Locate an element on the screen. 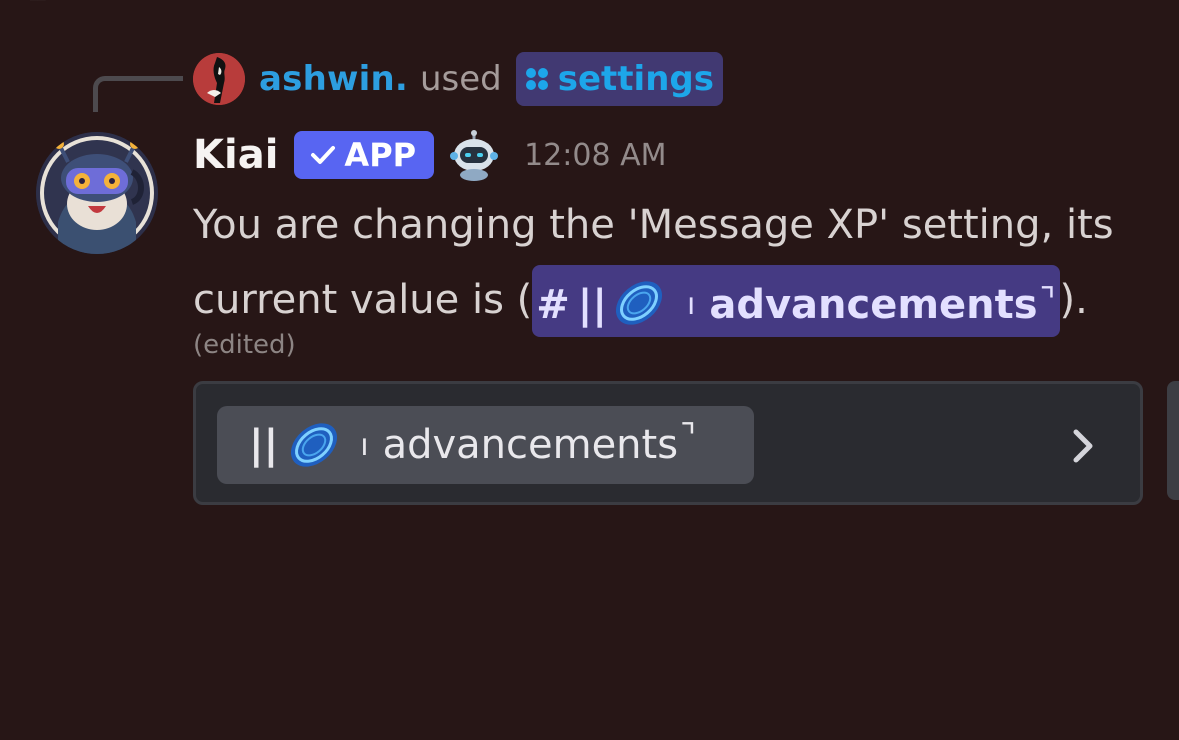 This screenshot has height=740, width=1179. previous-message-fragment: ▔▔ is located at coordinates (38, 3).